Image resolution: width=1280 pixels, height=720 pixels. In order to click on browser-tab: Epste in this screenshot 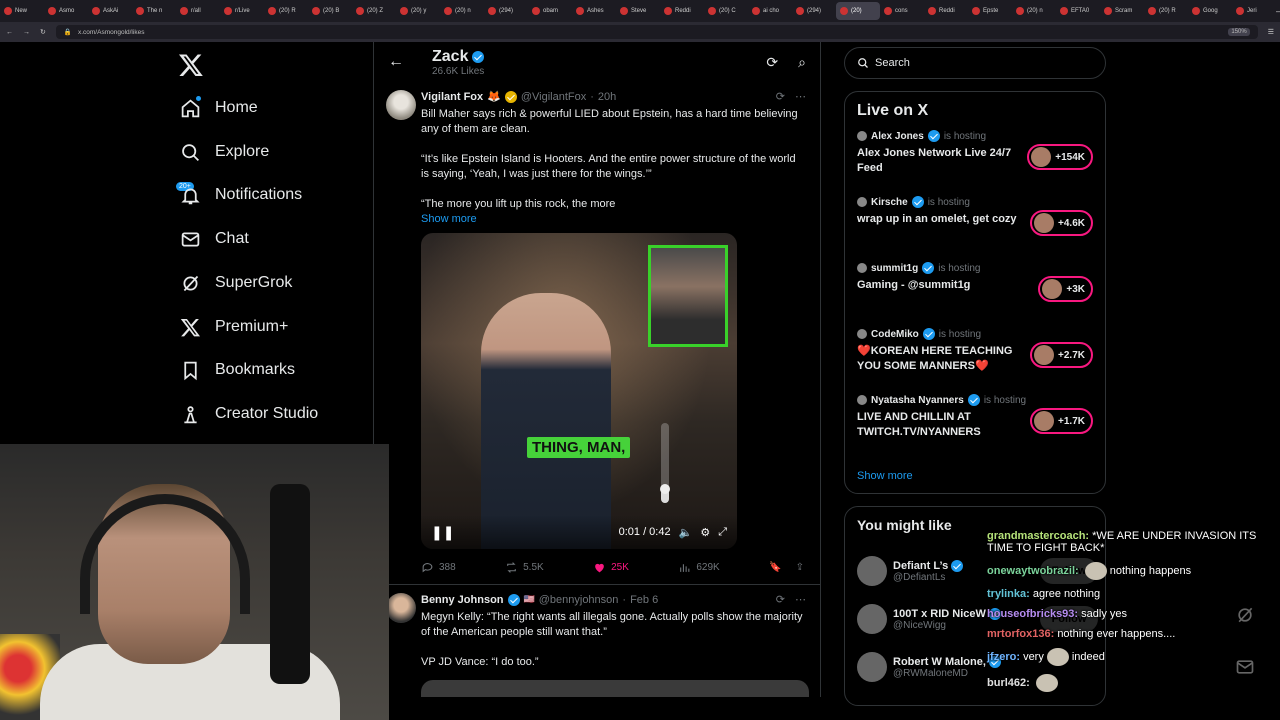, I will do `click(990, 11)`.